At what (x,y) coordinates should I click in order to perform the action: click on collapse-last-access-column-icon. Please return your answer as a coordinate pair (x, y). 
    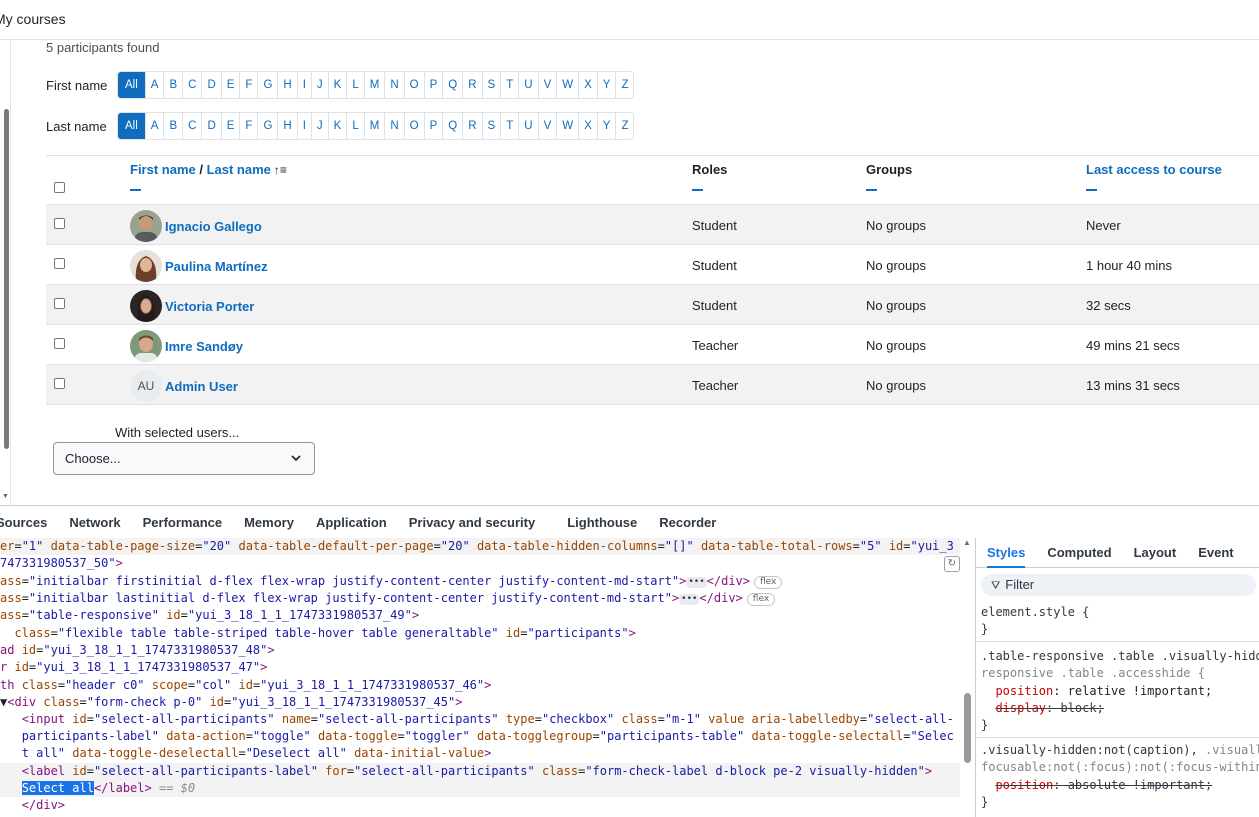
    Looking at the image, I should click on (1091, 190).